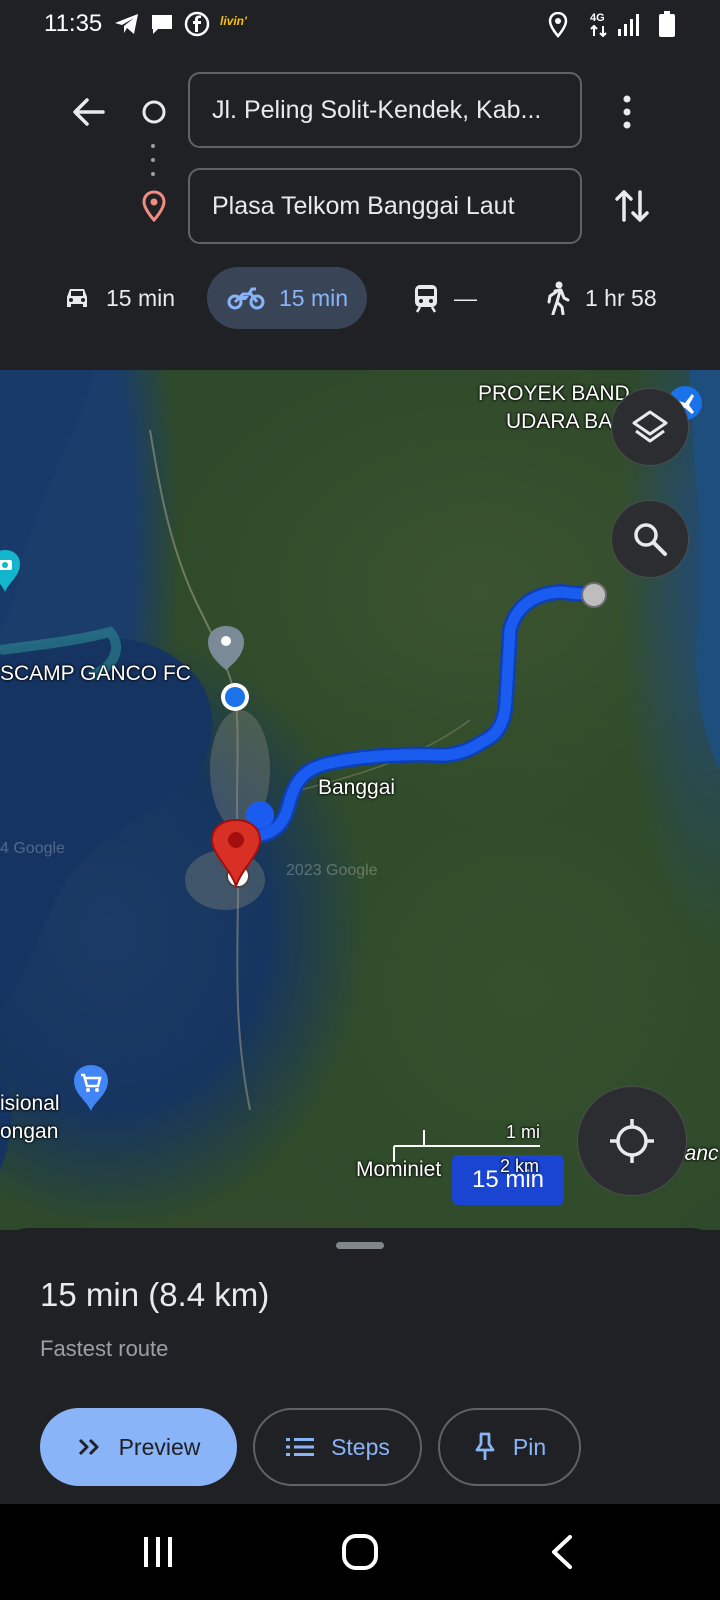  I want to click on network-4g-icon: 4G, so click(597, 18).